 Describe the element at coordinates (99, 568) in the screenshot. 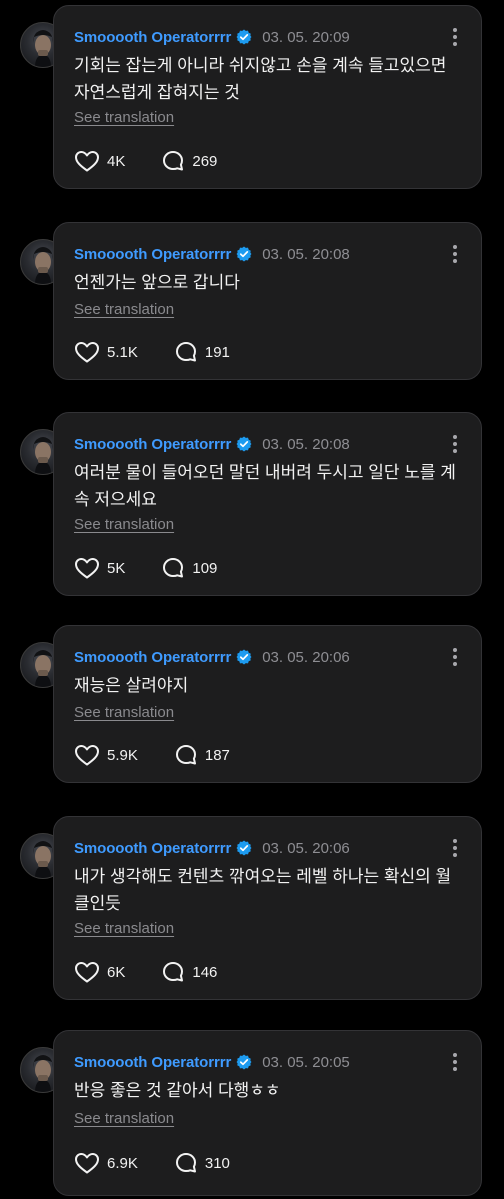

I see `like-button: 5K` at that location.